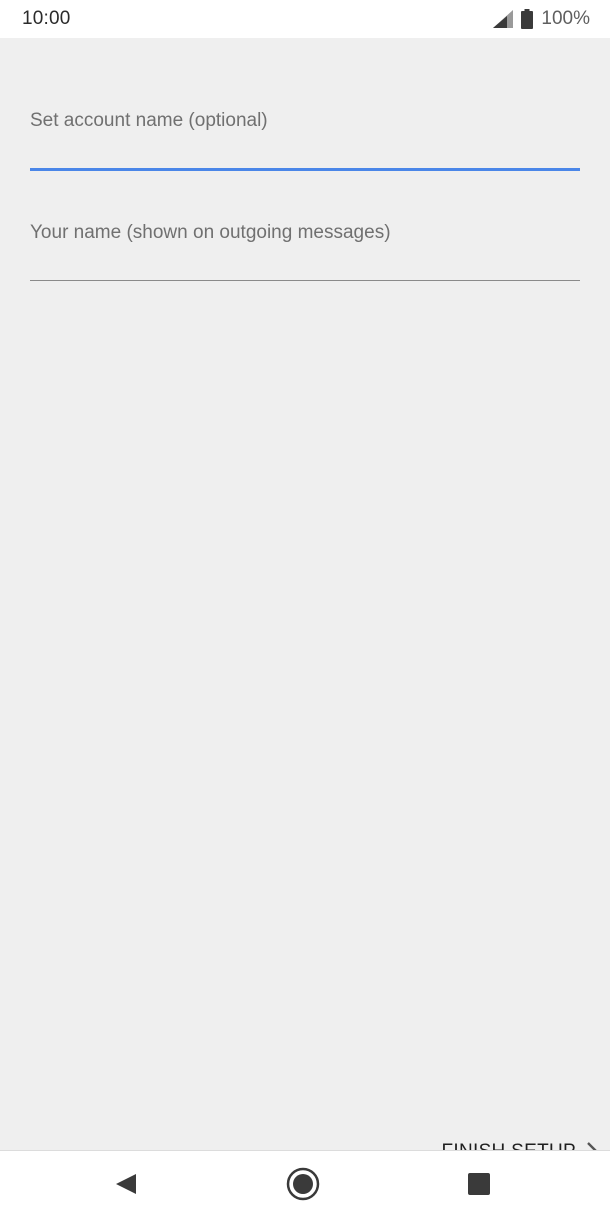 The width and height of the screenshot is (610, 1221). What do you see at coordinates (46, 18) in the screenshot?
I see `status-time: 10:00` at bounding box center [46, 18].